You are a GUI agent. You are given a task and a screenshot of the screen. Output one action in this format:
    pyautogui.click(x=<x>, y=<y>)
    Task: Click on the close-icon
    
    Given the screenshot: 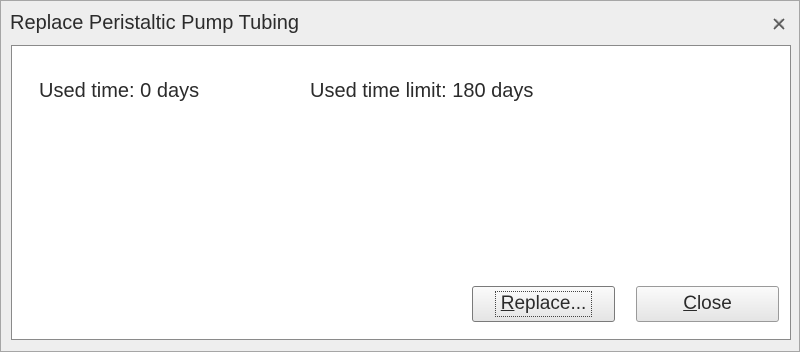 What is the action you would take?
    pyautogui.click(x=779, y=24)
    